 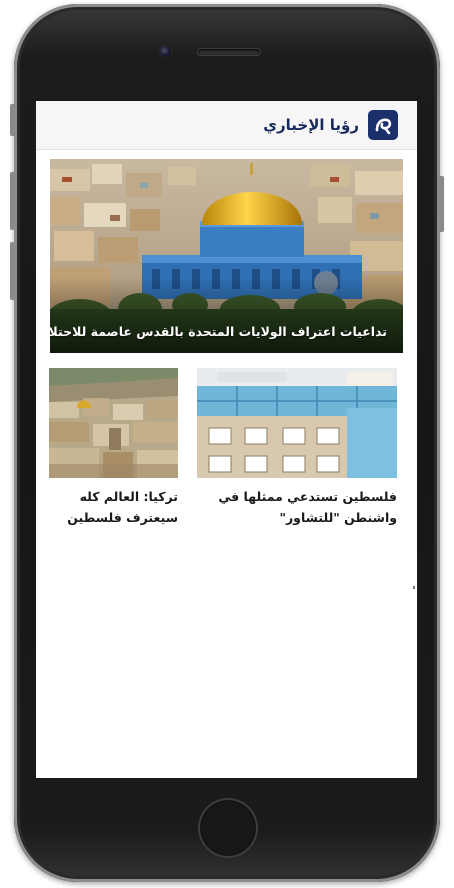 What do you see at coordinates (441, 204) in the screenshot?
I see `power-button` at bounding box center [441, 204].